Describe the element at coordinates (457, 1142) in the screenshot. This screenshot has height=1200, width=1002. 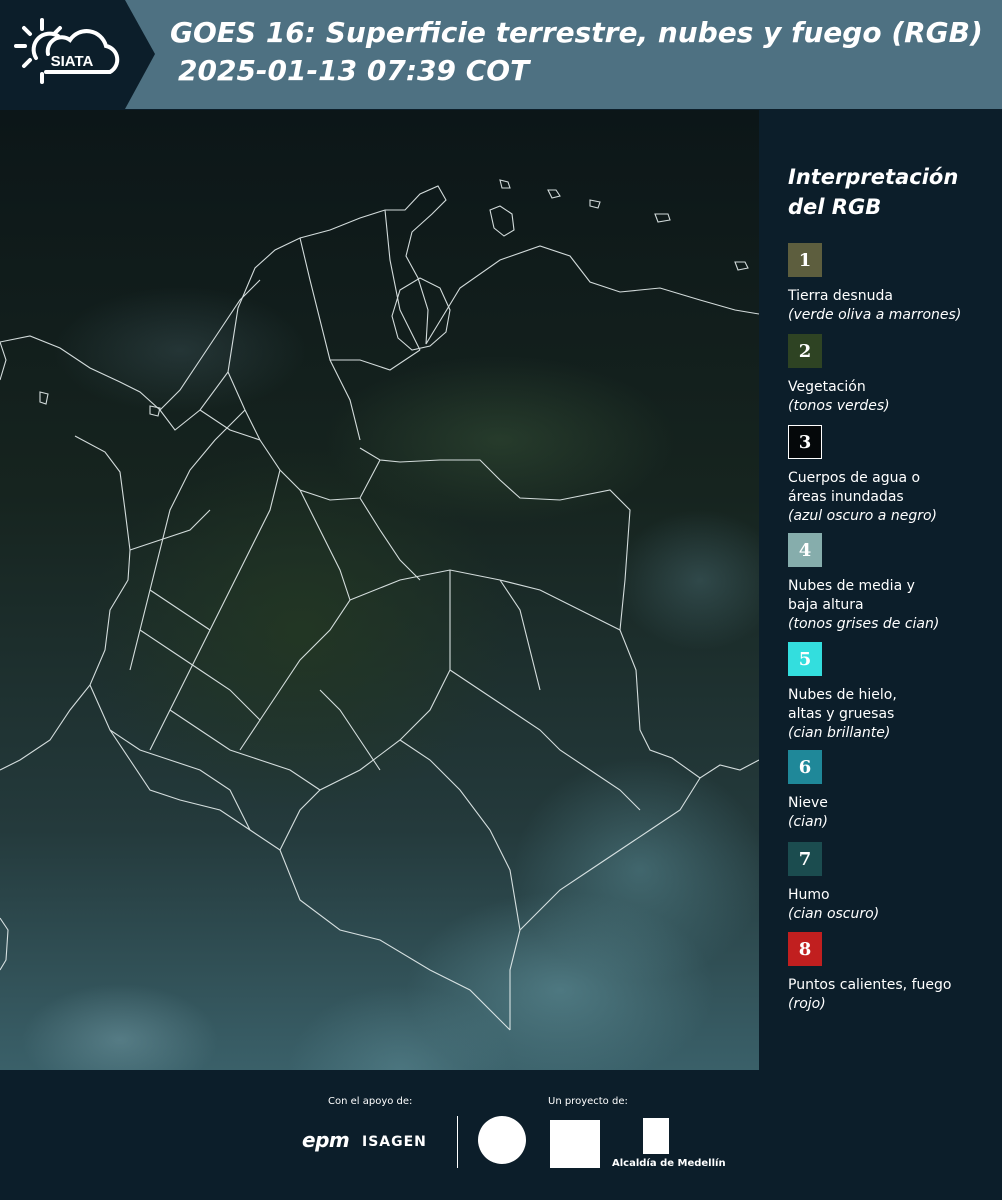
I see `footer-divider` at that location.